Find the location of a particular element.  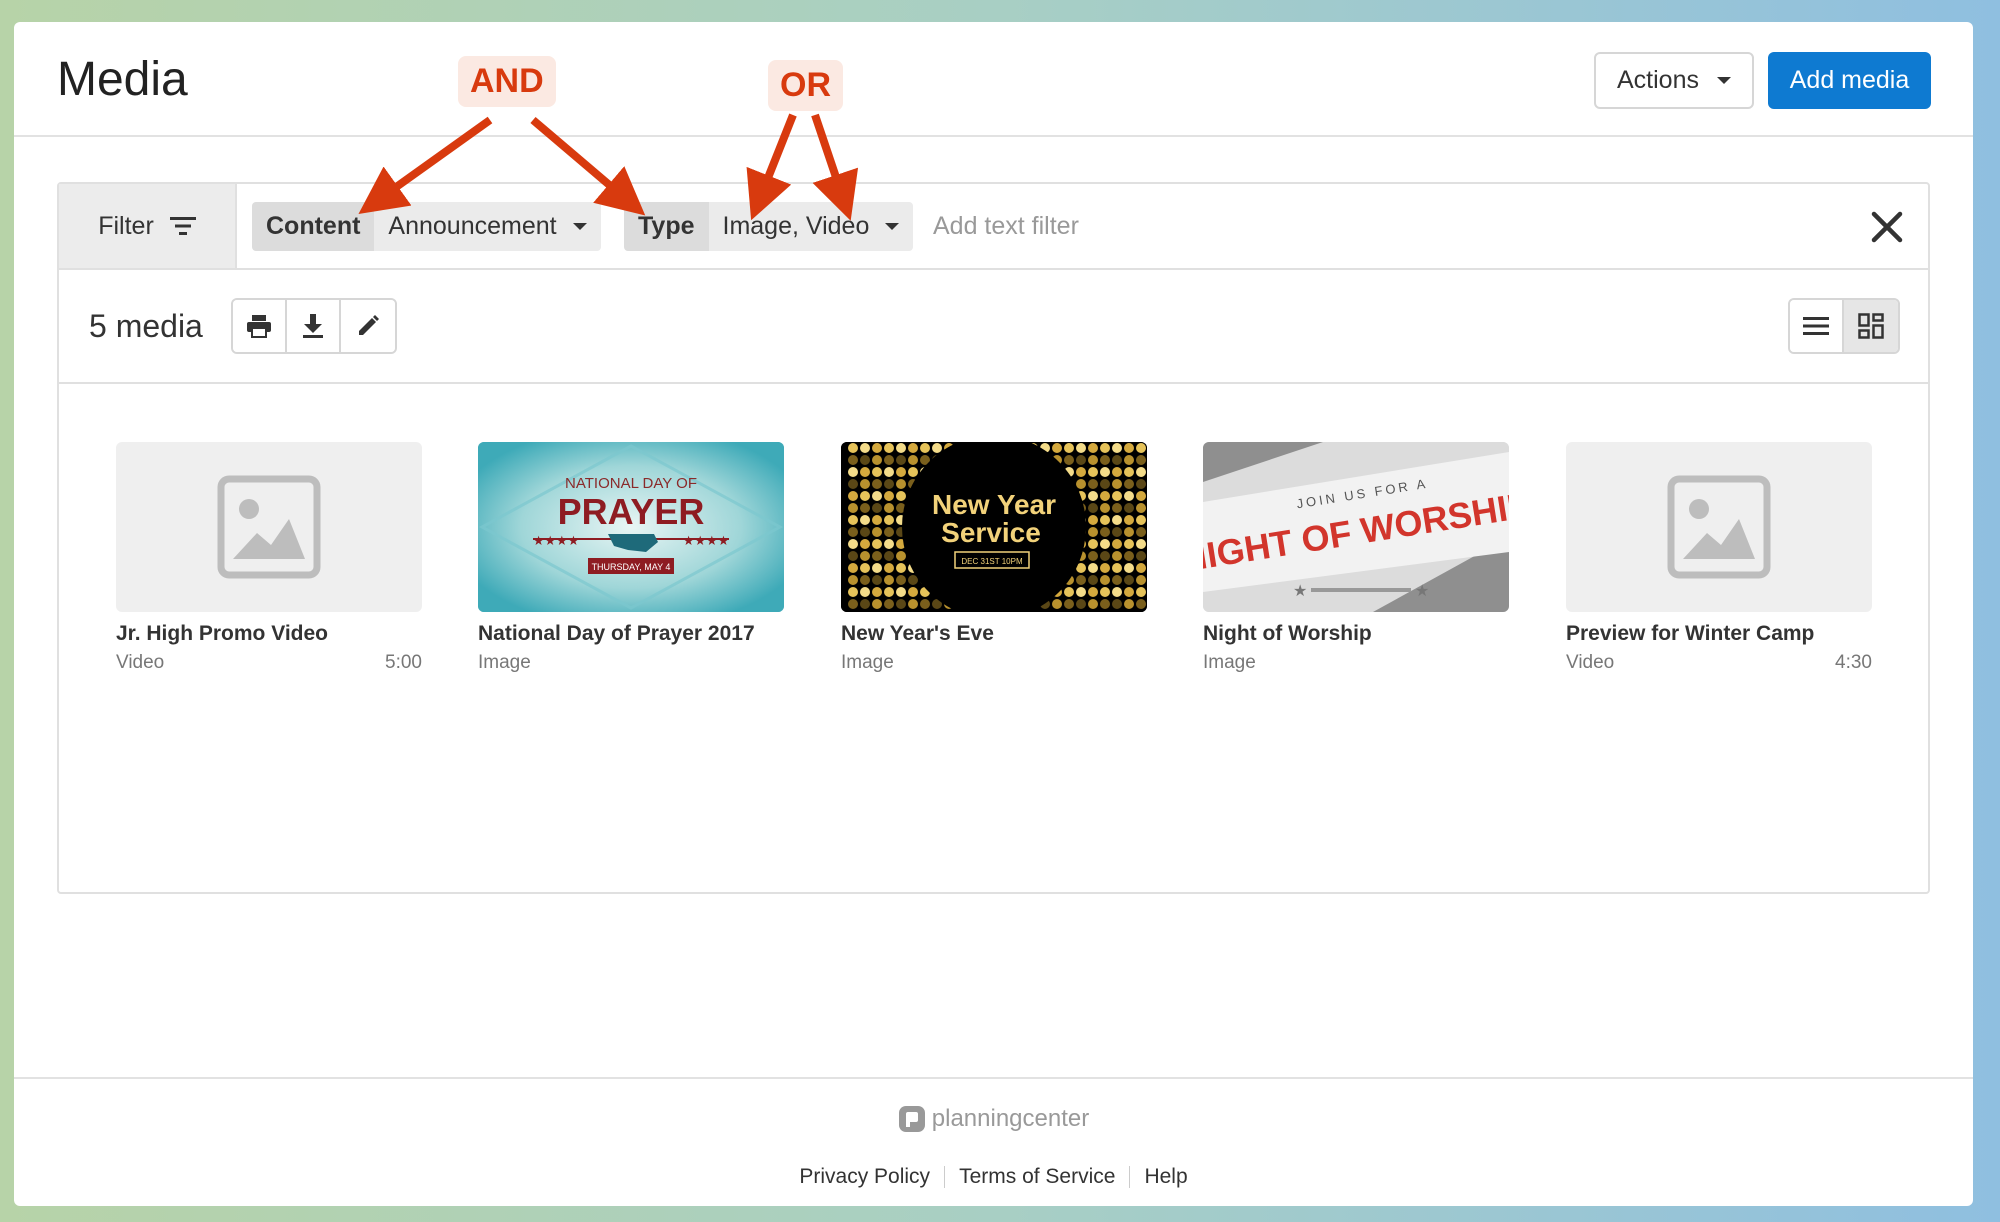

and-annotation: AND is located at coordinates (507, 81).